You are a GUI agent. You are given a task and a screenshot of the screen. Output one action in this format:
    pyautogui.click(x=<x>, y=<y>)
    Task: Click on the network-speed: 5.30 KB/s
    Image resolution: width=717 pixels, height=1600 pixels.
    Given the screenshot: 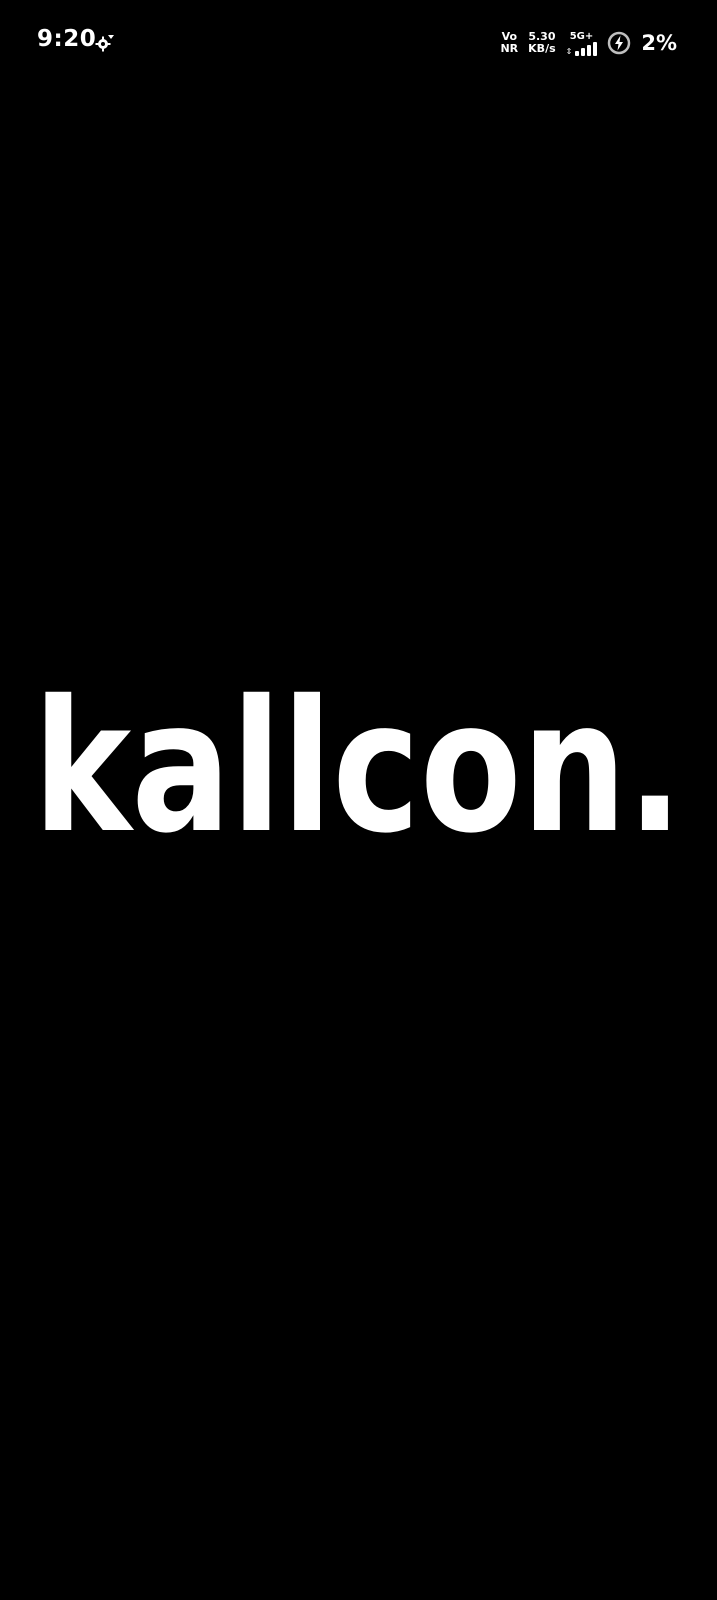 What is the action you would take?
    pyautogui.click(x=541, y=43)
    